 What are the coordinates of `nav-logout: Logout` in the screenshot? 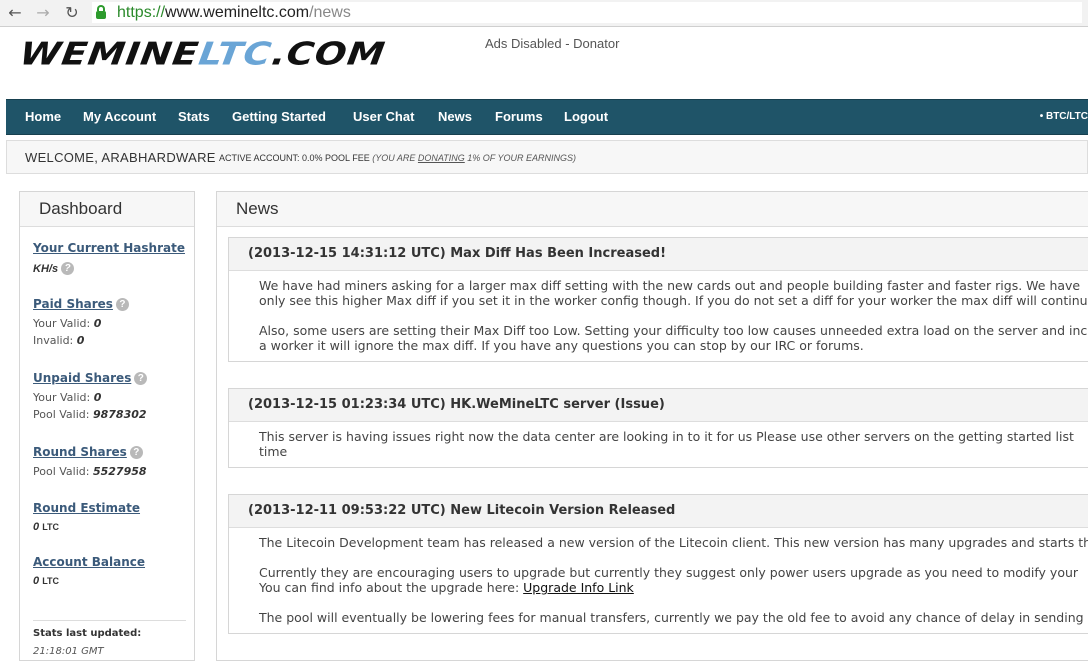 It's located at (586, 117).